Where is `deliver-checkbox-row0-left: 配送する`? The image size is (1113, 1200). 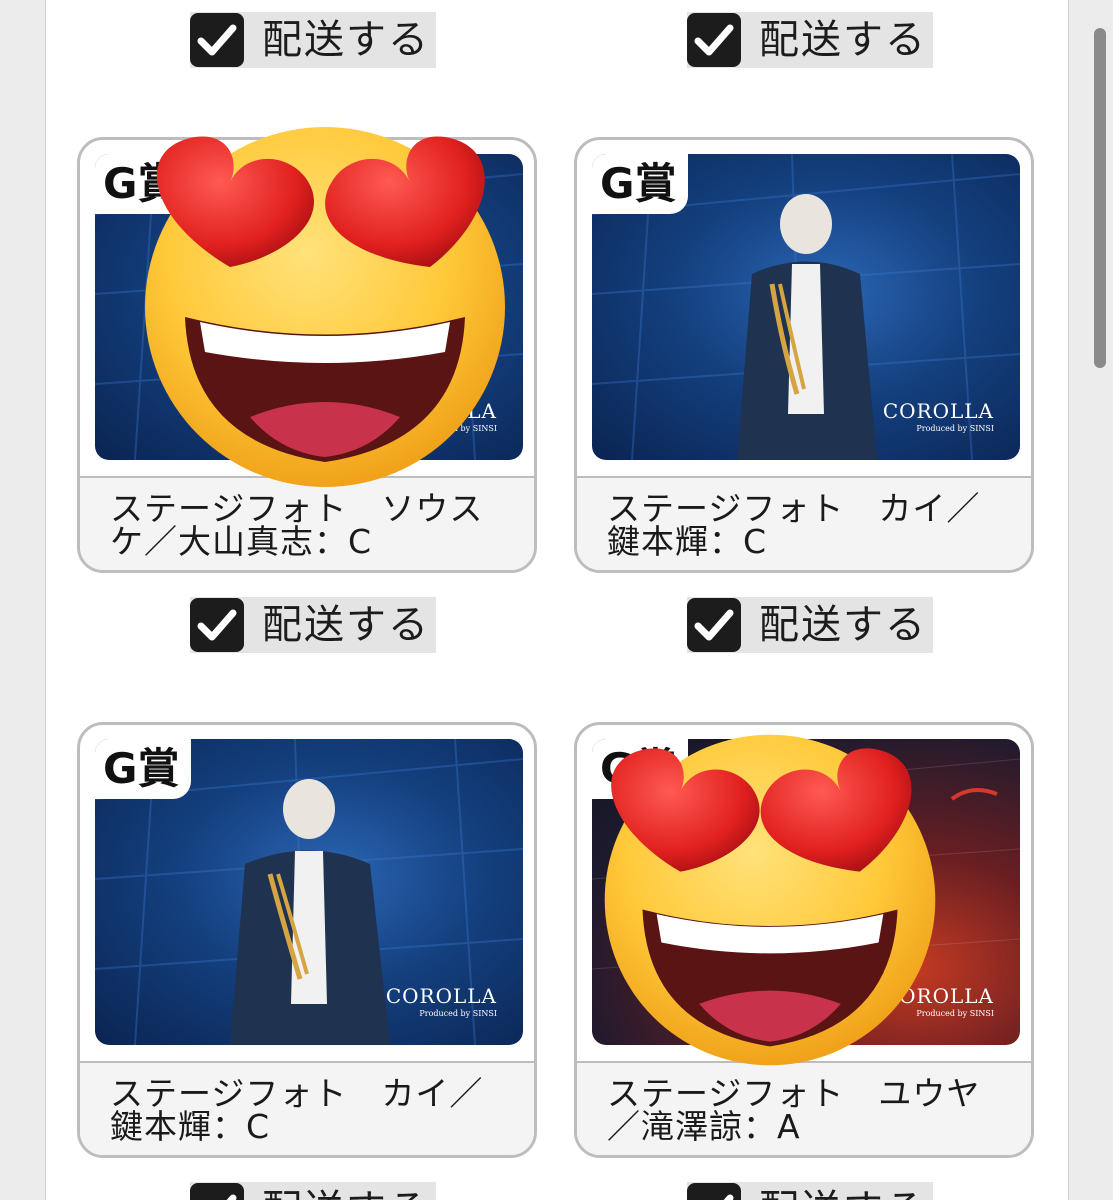 deliver-checkbox-row0-left: 配送する is located at coordinates (313, 40).